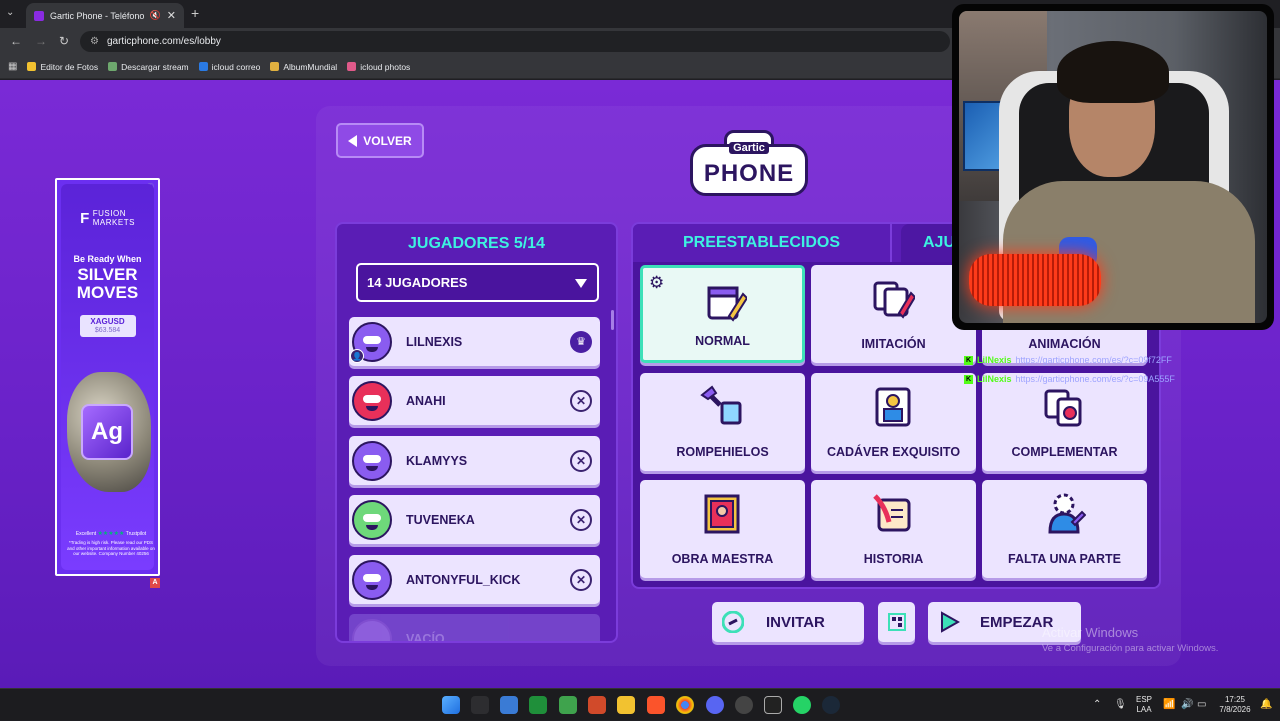 This screenshot has width=1280, height=721. Describe the element at coordinates (722, 514) in the screenshot. I see `mona-lisa-icon` at that location.